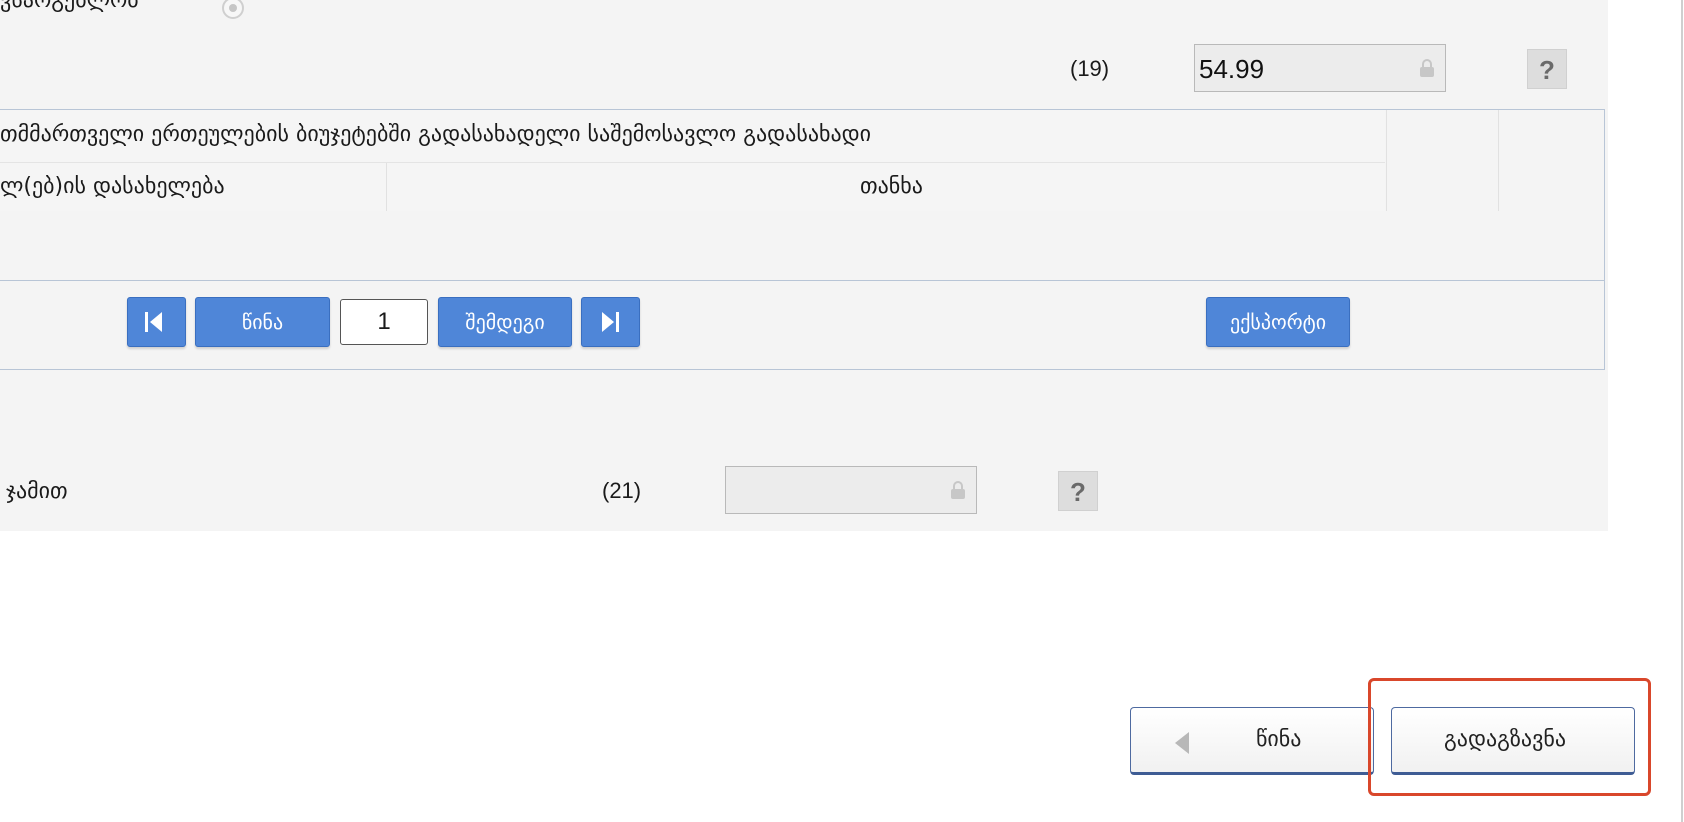 This screenshot has width=1684, height=822. I want to click on export-button: ექსპორტი, so click(1278, 322).